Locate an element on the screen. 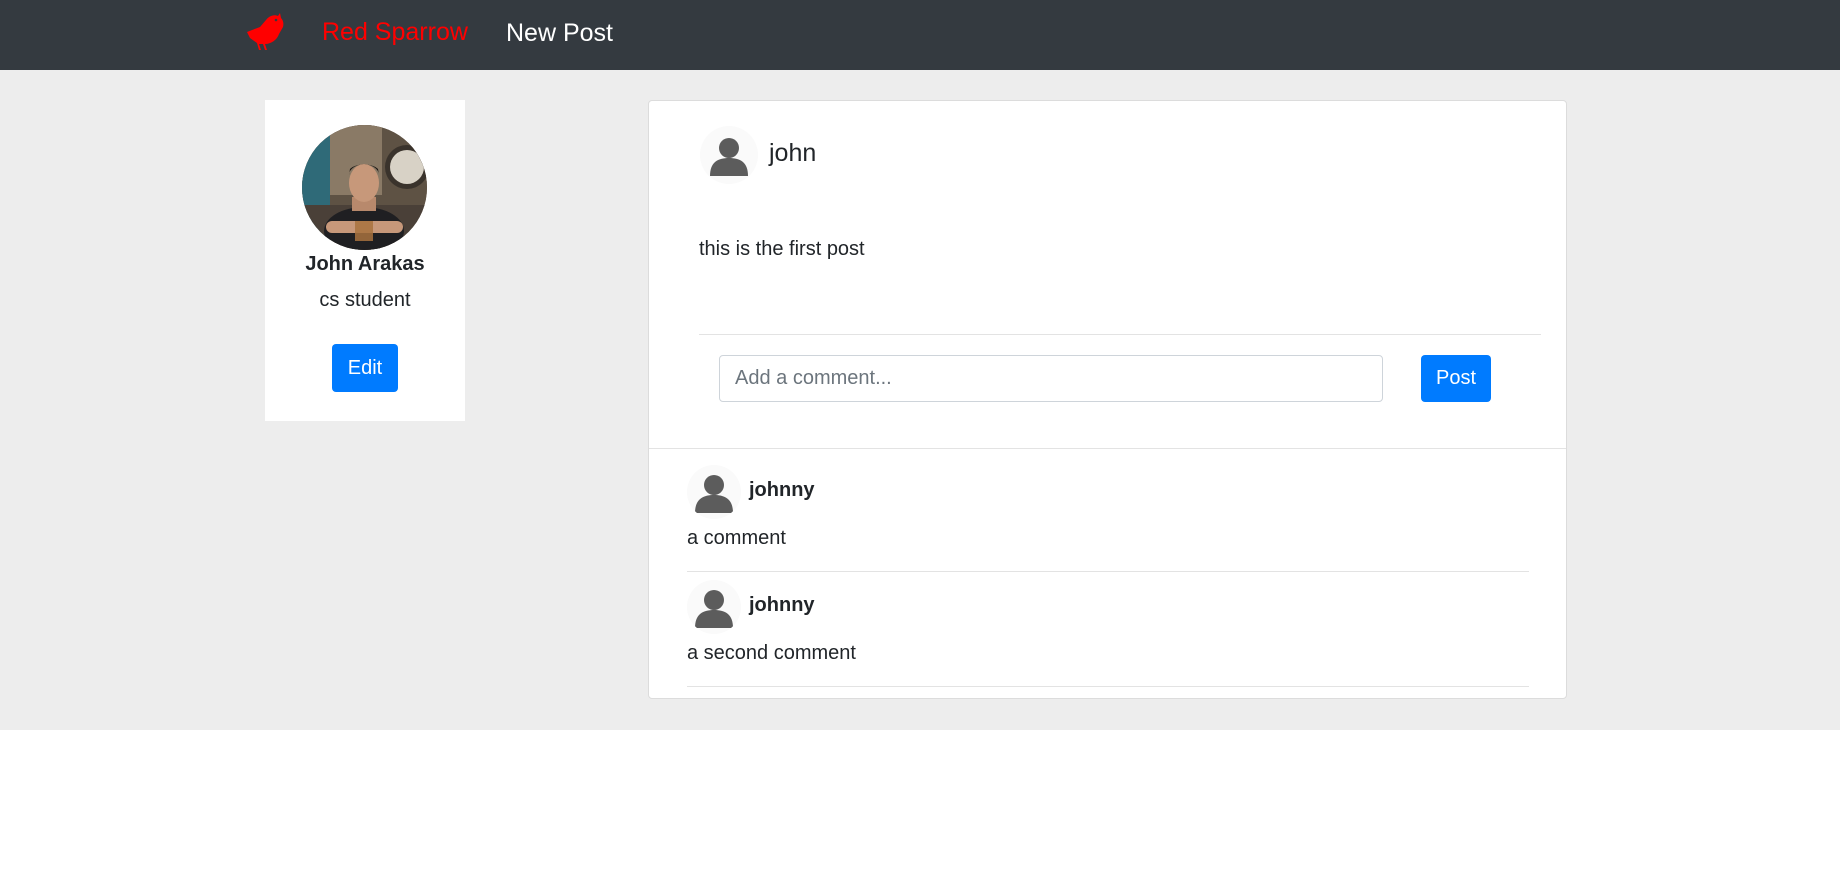 This screenshot has height=877, width=1840. profile-card: John Arakas cs student Edit is located at coordinates (365, 260).